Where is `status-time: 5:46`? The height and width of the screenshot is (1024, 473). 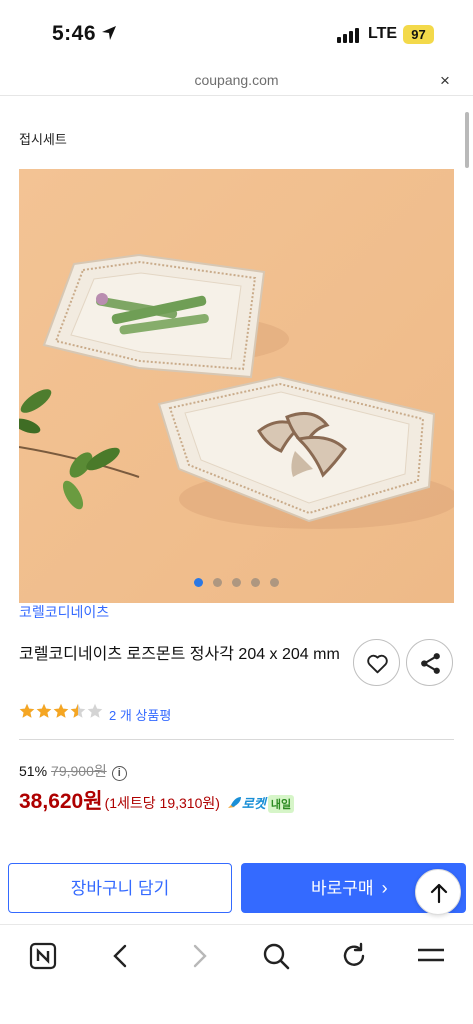 status-time: 5:46 is located at coordinates (74, 33).